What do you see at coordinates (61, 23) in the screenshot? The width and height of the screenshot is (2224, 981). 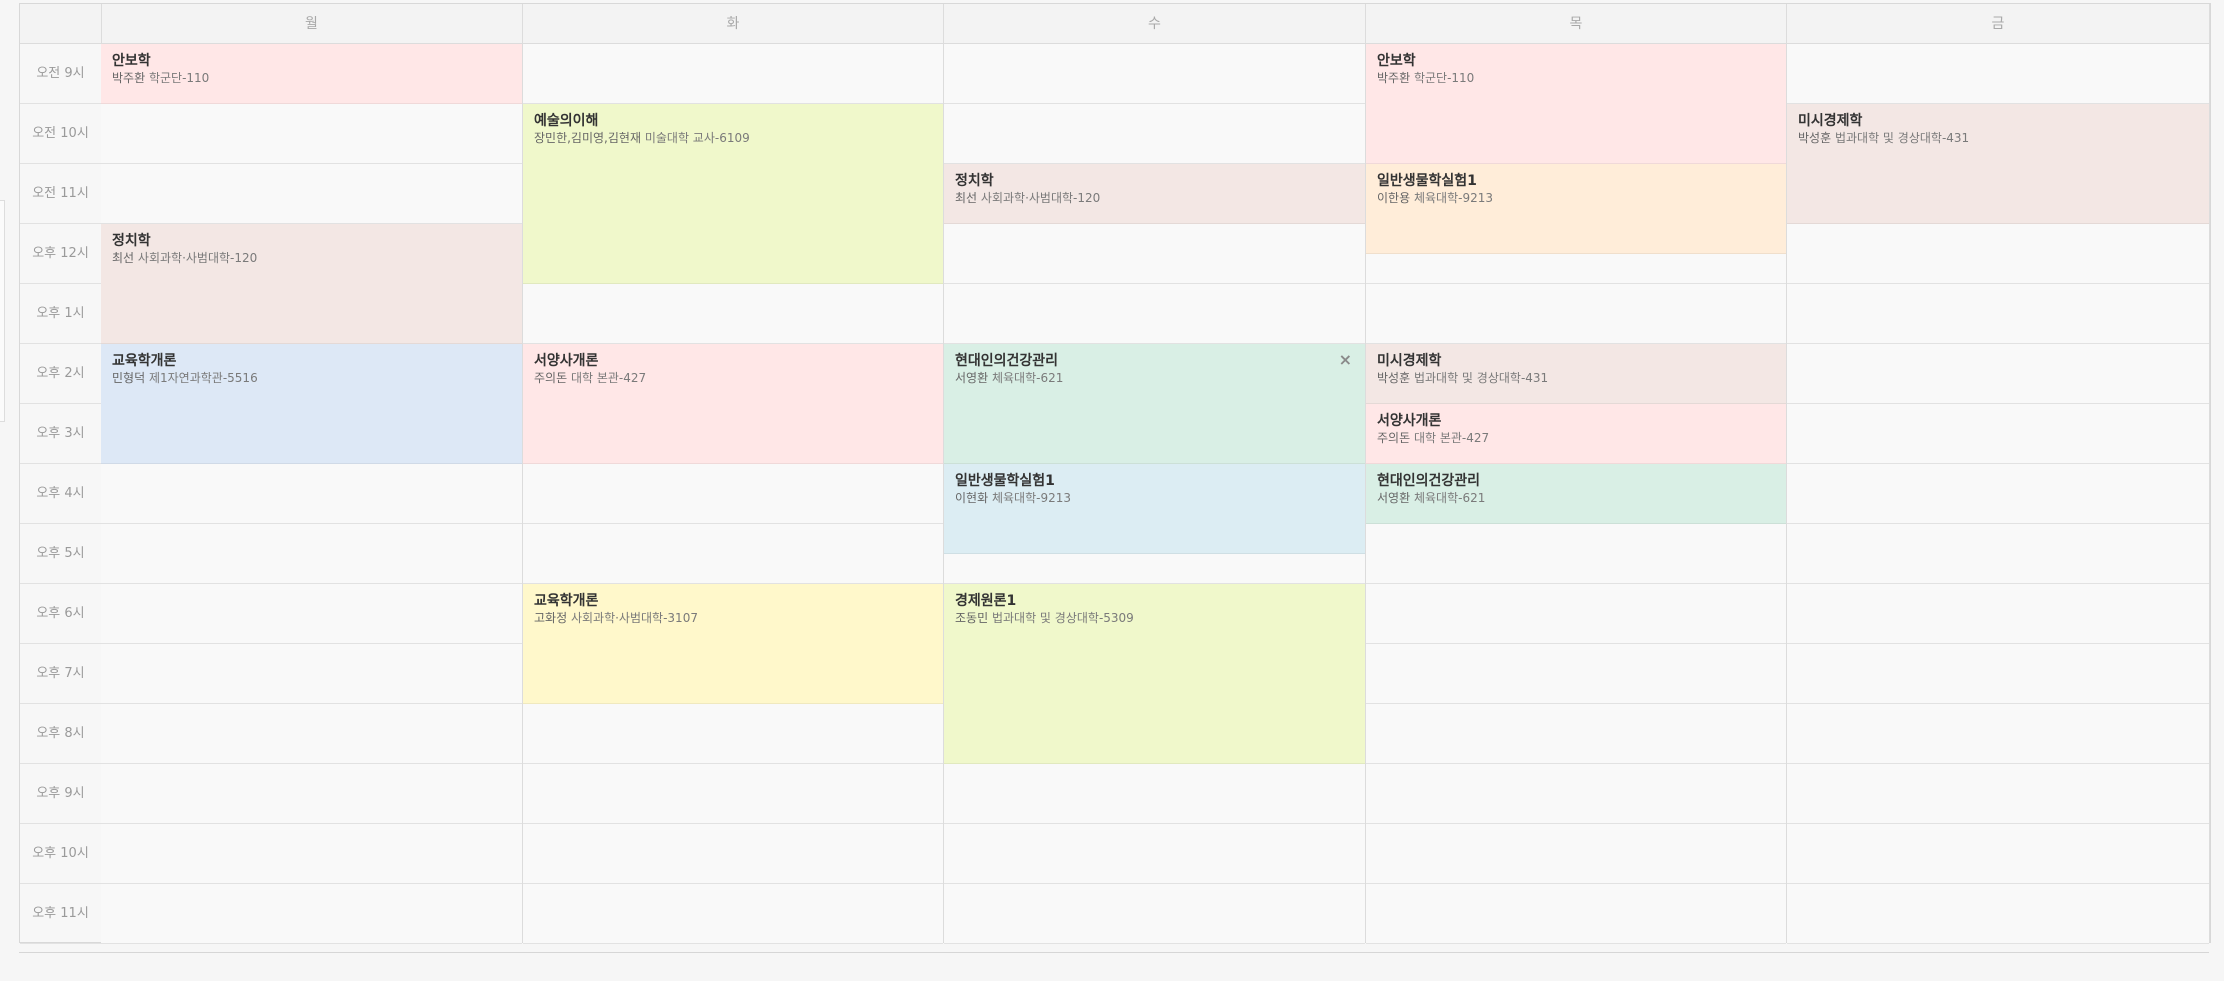 I see `header-corner` at bounding box center [61, 23].